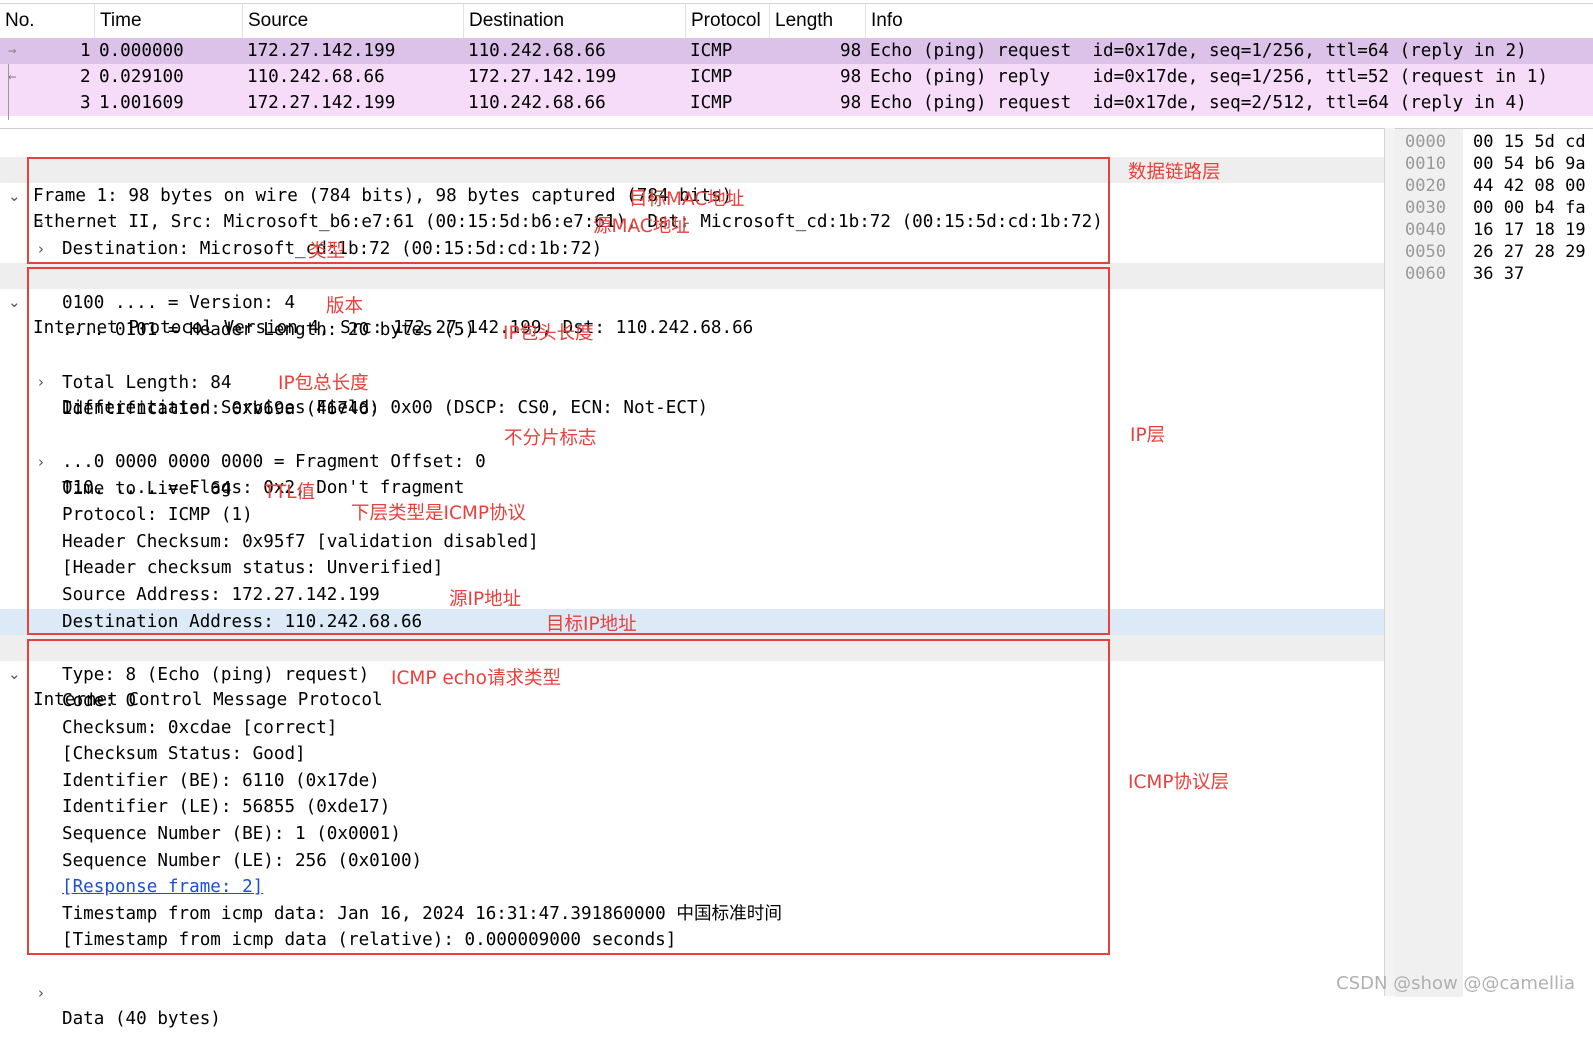 The image size is (1593, 1058). Describe the element at coordinates (12, 51) in the screenshot. I see `related-arrow-icon: →` at that location.